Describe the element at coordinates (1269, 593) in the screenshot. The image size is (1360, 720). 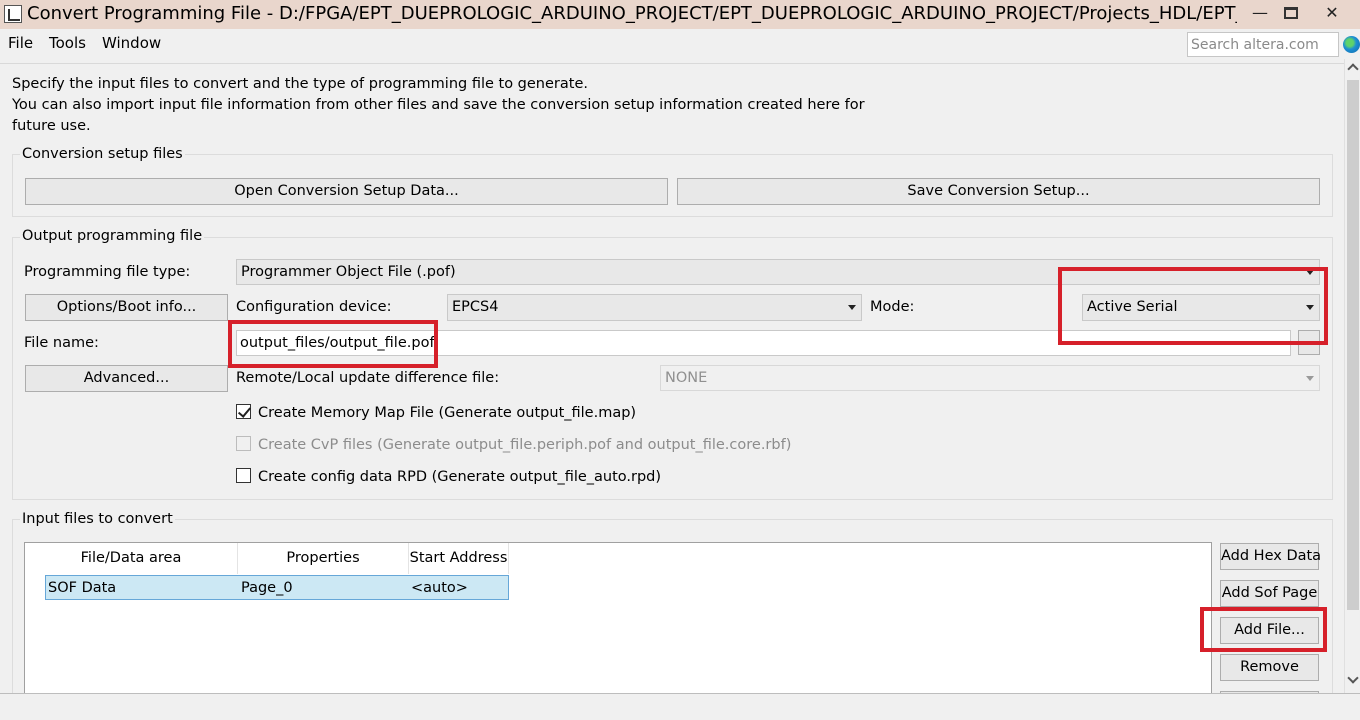
I see `add-sof-page-button: Add Sof Page` at that location.